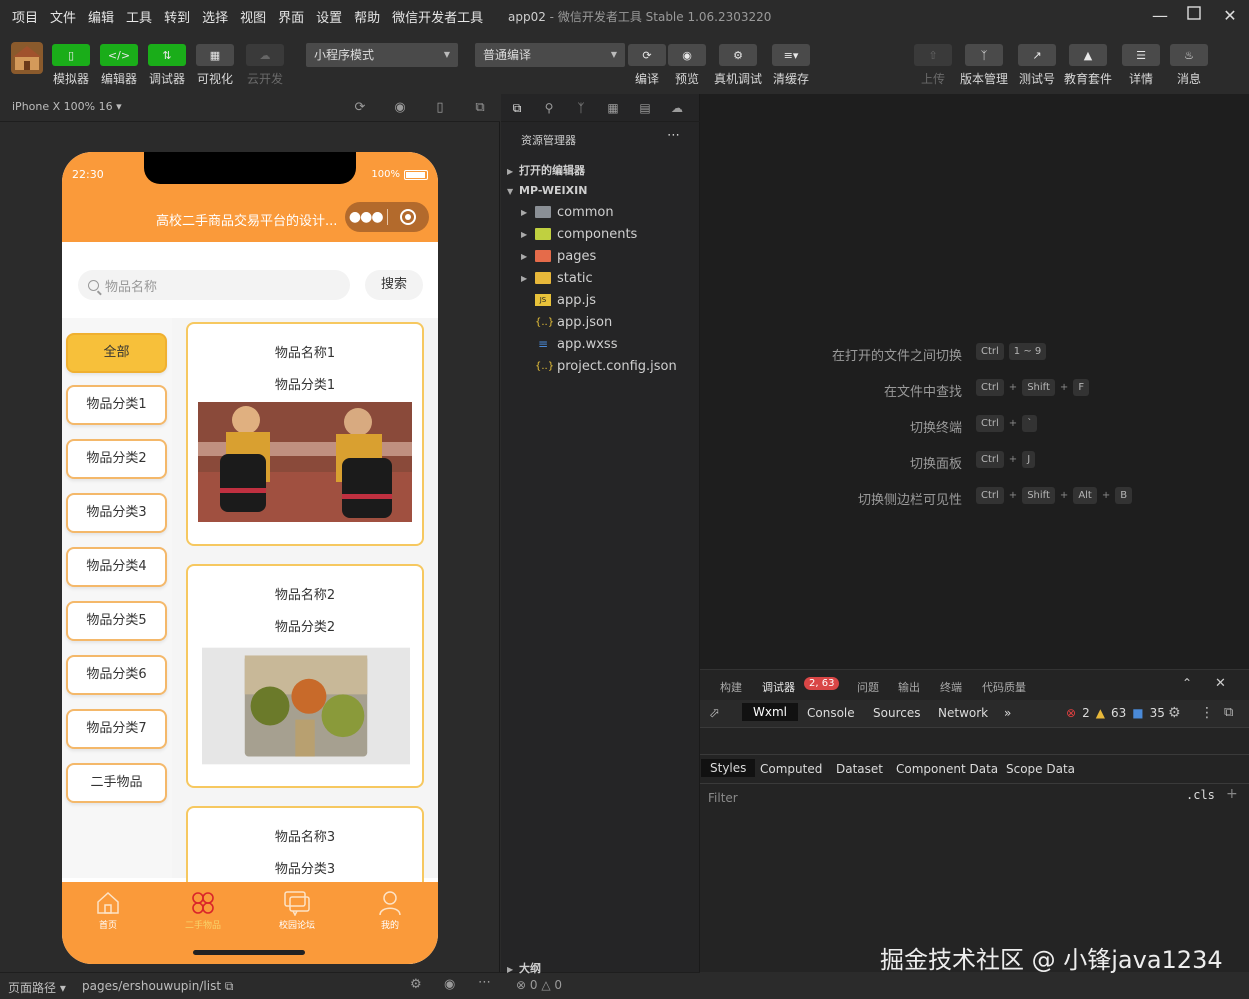 This screenshot has height=999, width=1249. Describe the element at coordinates (868, 687) in the screenshot. I see `tab-problems: 问题` at that location.